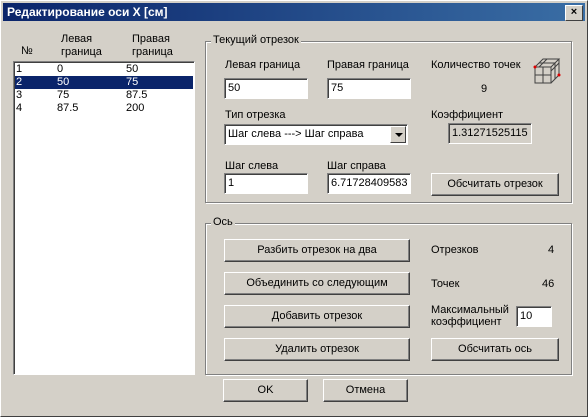 This screenshot has height=417, width=588. Describe the element at coordinates (27, 51) in the screenshot. I see `list-header-num: №` at that location.